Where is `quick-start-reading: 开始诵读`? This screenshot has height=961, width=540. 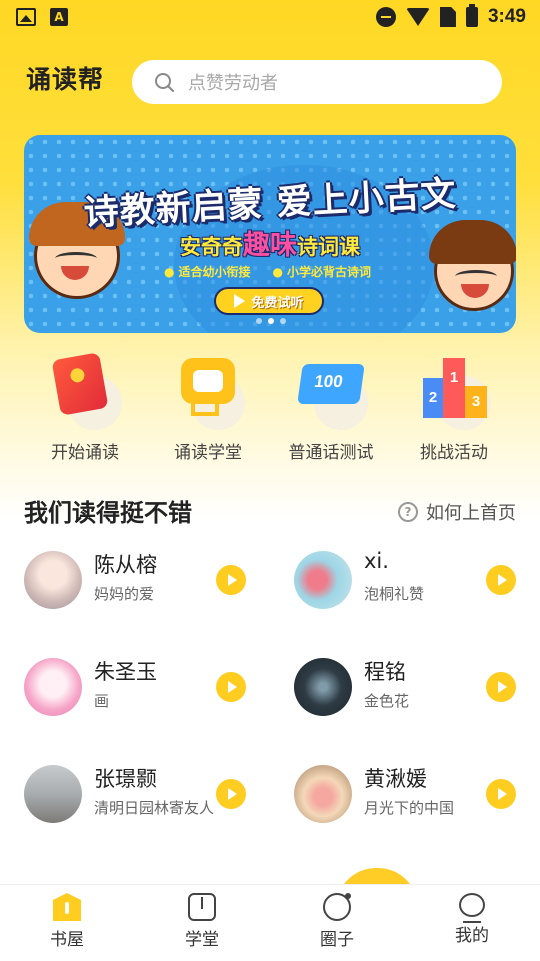 quick-start-reading: 开始诵读 is located at coordinates (85, 406).